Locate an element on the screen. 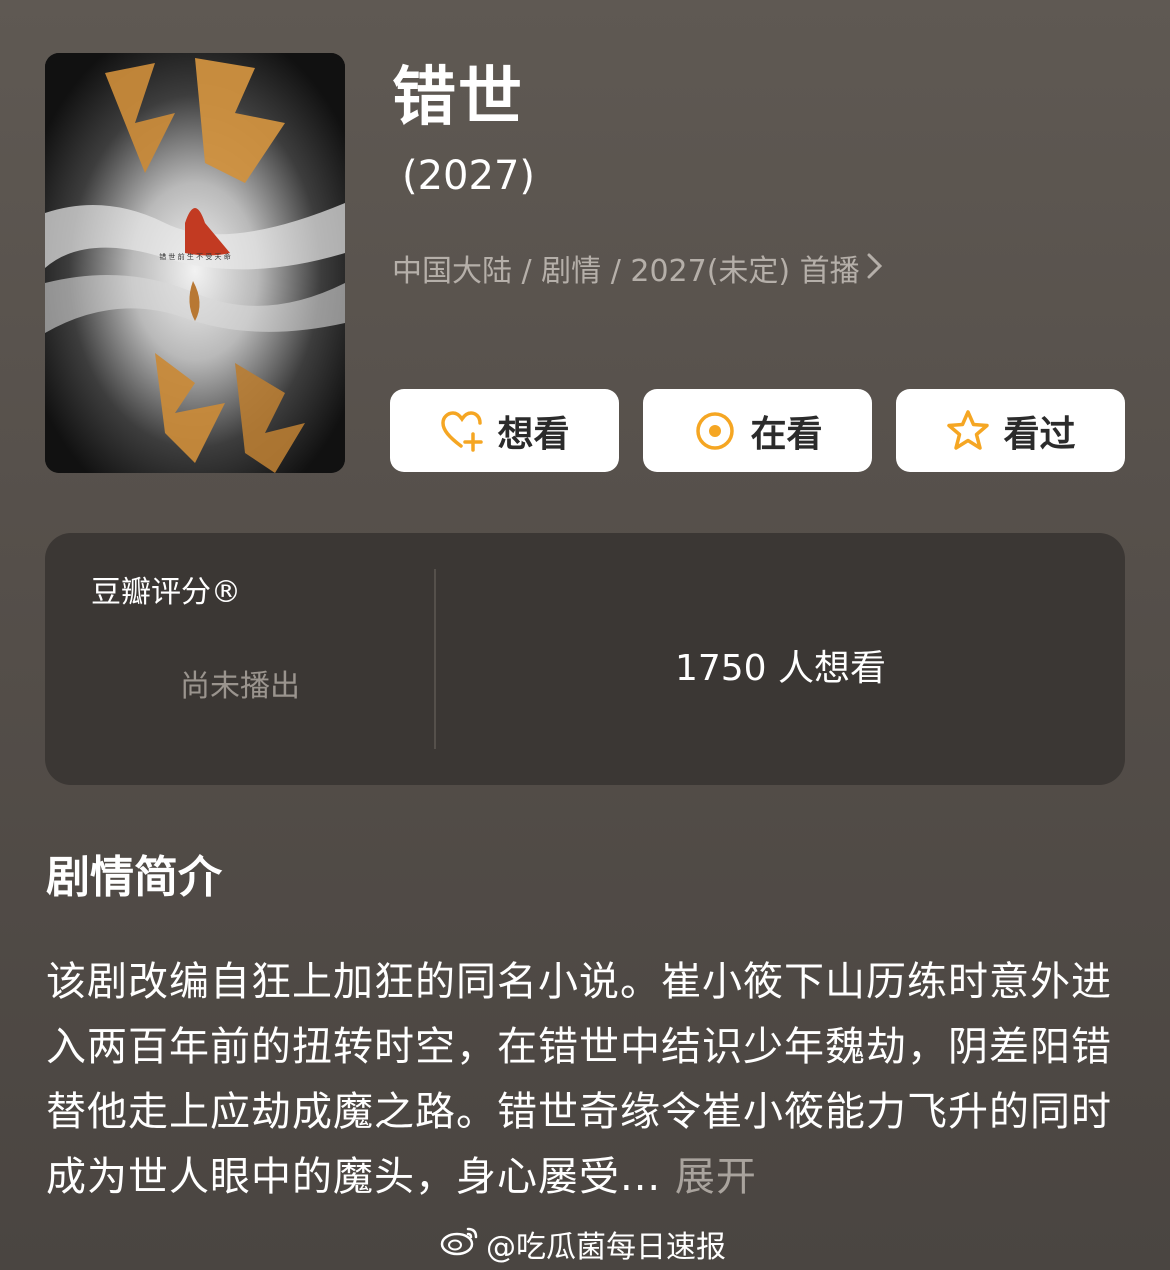  synopsis-title: 剧情简介 is located at coordinates (134, 877).